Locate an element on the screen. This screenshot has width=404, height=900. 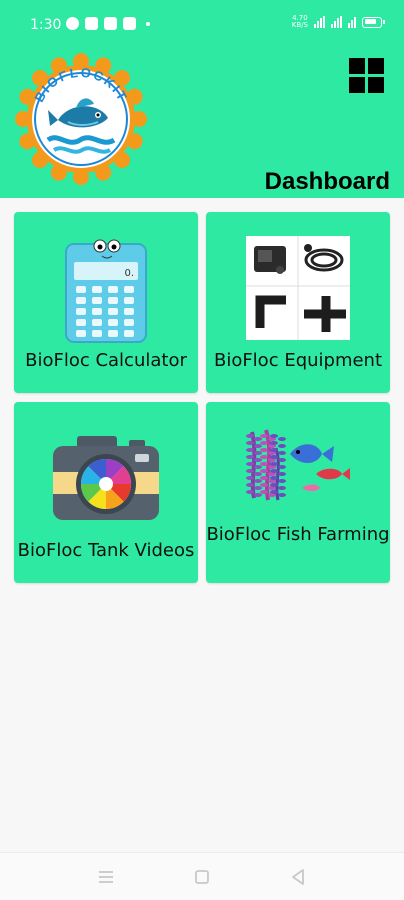
status-indicators: 4.70 KB/S is located at coordinates (338, 21).